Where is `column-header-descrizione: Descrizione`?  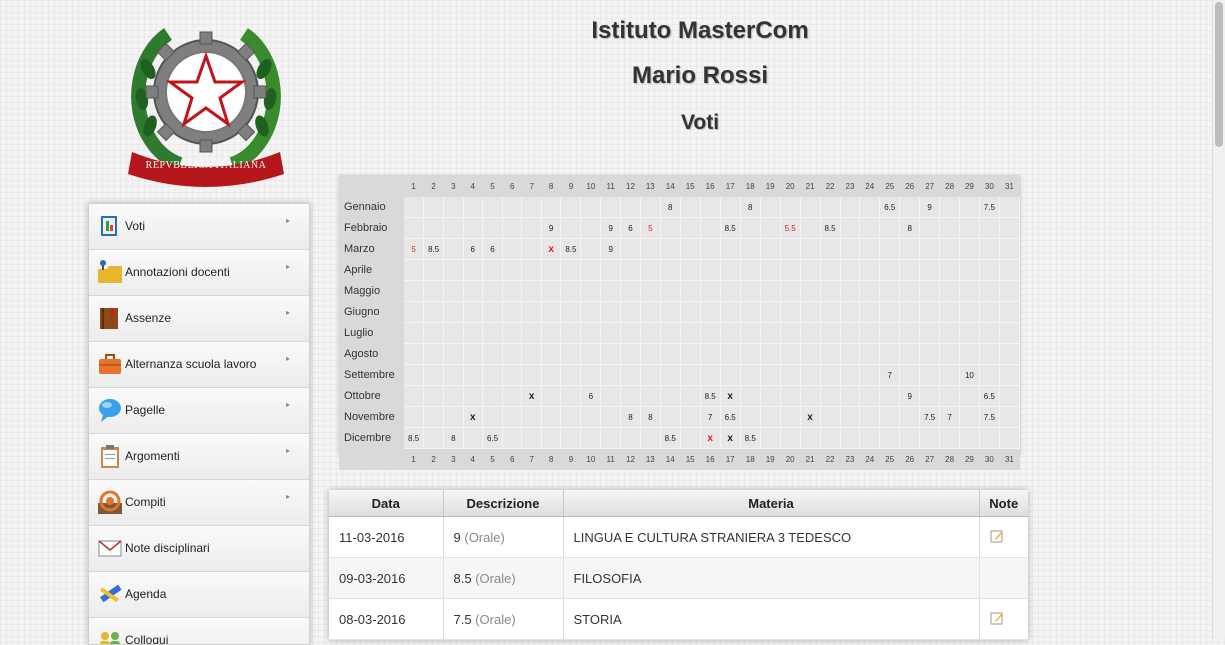
column-header-descrizione: Descrizione is located at coordinates (503, 503).